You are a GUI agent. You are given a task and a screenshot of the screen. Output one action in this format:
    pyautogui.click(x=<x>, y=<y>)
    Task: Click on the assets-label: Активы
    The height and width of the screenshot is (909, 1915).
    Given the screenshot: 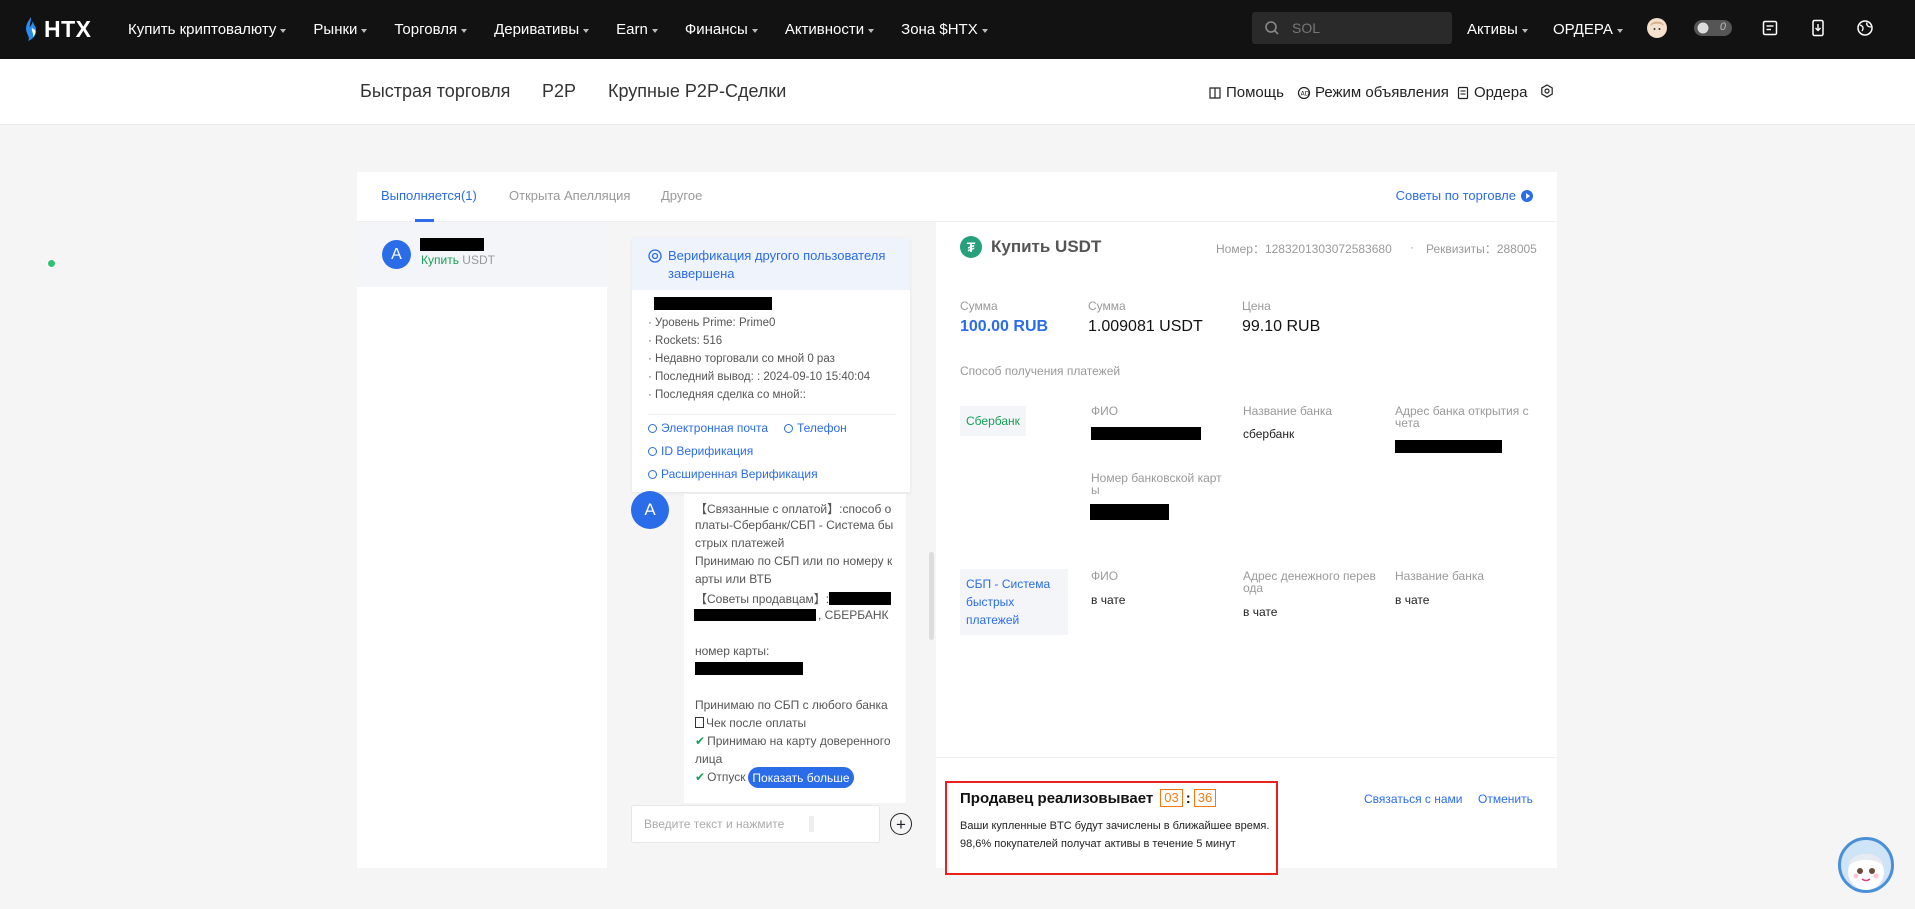 What is the action you would take?
    pyautogui.click(x=1492, y=29)
    